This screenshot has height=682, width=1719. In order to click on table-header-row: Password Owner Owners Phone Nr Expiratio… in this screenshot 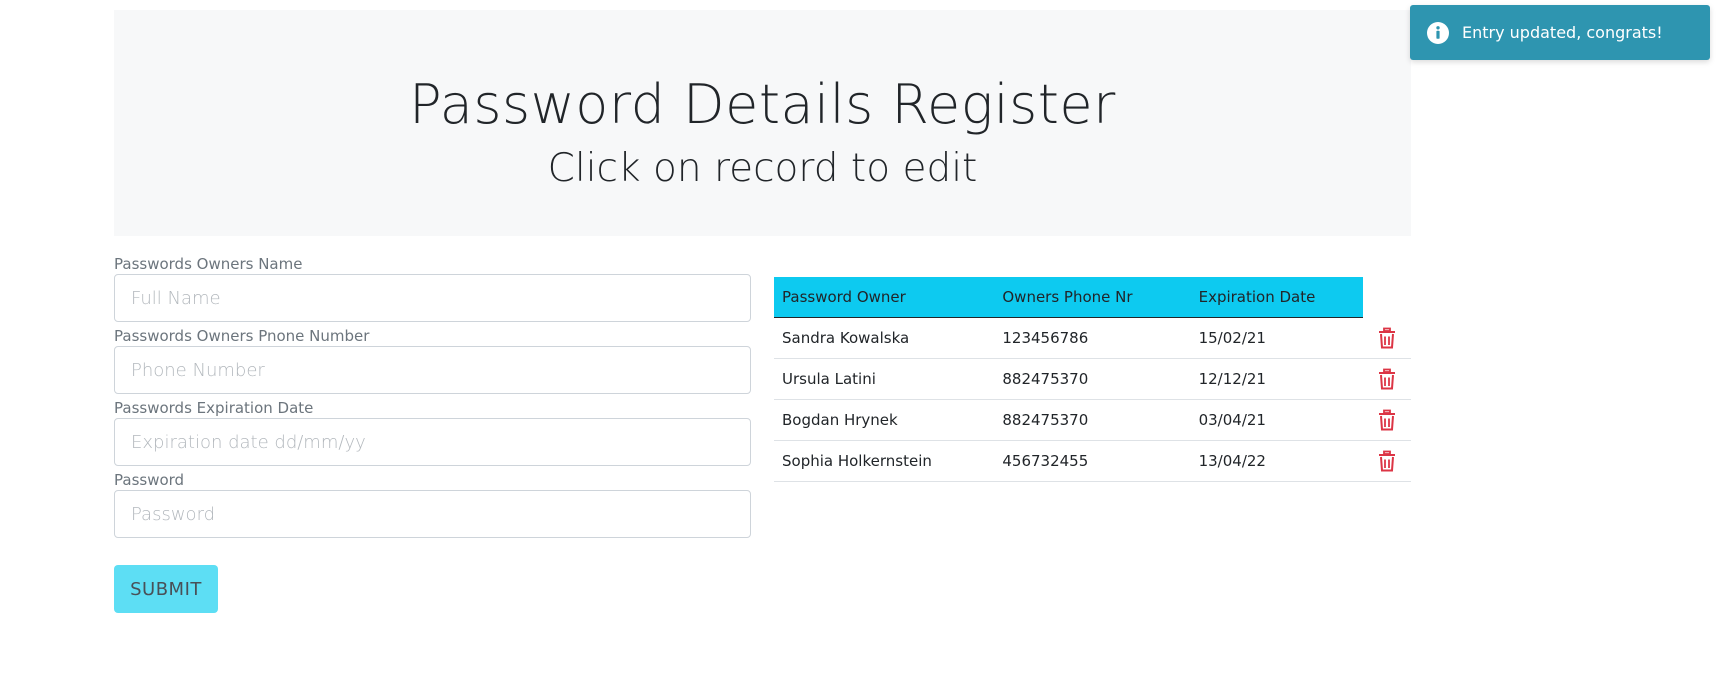, I will do `click(1092, 297)`.